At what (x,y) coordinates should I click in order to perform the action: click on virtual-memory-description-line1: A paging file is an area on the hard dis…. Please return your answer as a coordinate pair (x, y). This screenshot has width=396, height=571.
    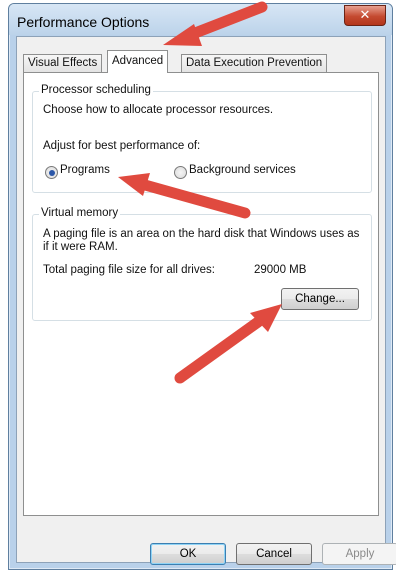
    Looking at the image, I should click on (201, 234).